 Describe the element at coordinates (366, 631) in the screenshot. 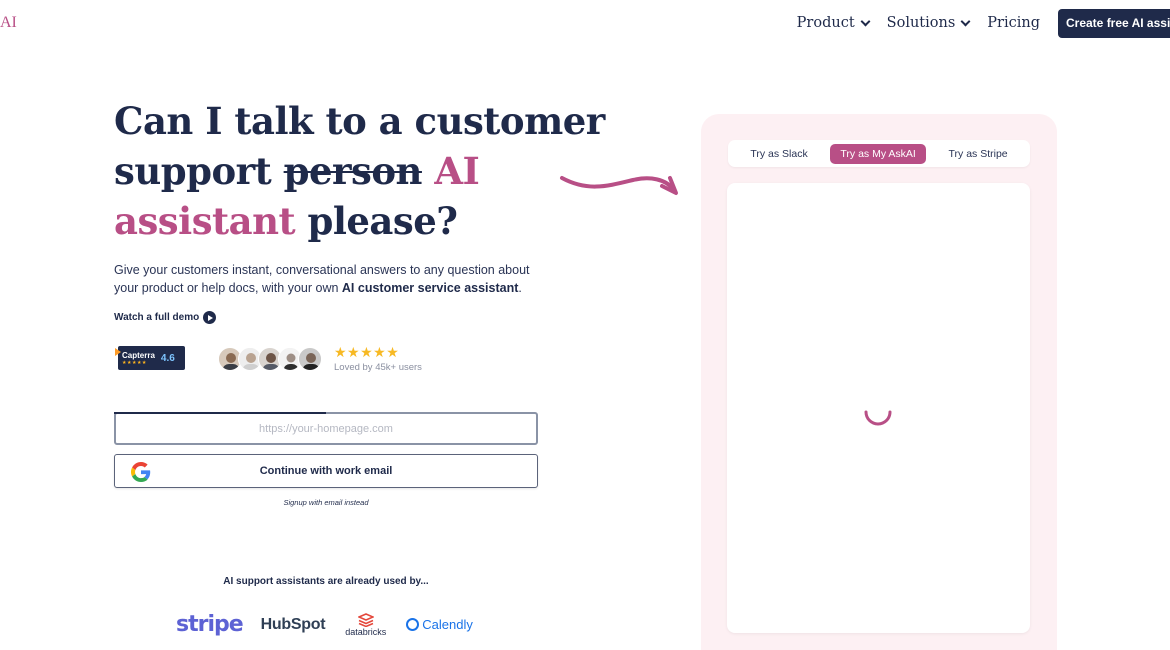

I see `databricks-label: databricks` at that location.